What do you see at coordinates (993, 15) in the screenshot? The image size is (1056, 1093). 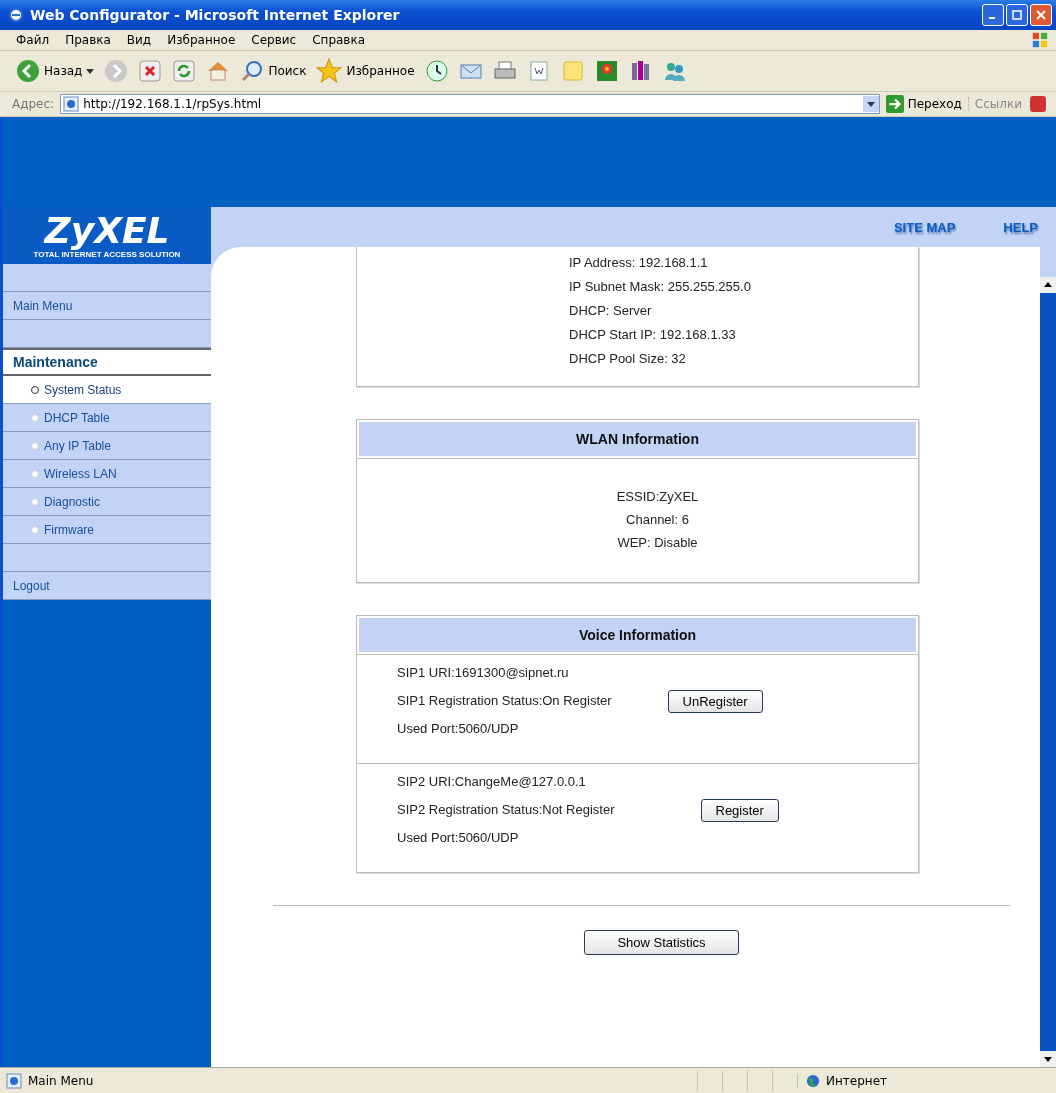 I see `minimize-button` at bounding box center [993, 15].